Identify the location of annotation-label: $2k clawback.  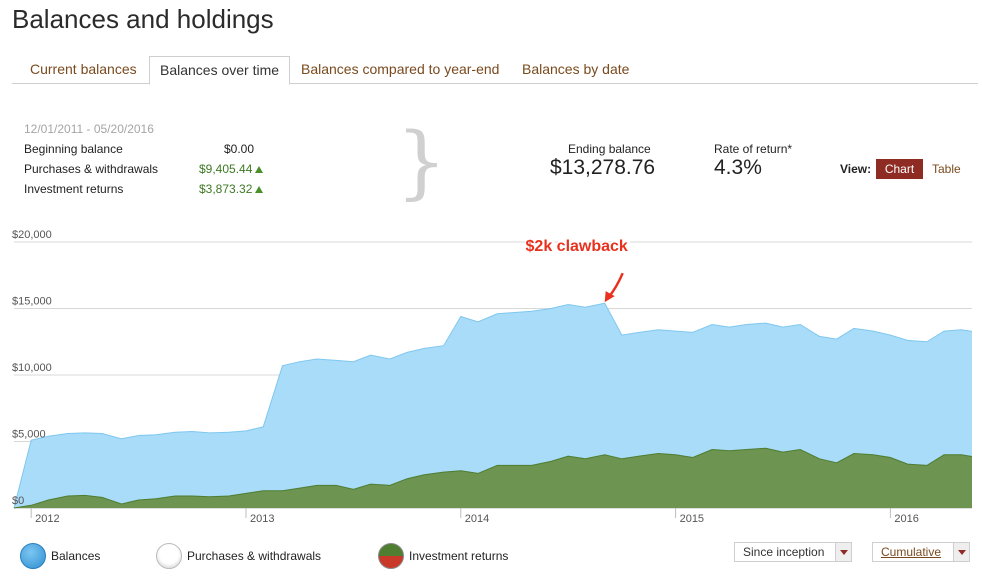
(577, 246).